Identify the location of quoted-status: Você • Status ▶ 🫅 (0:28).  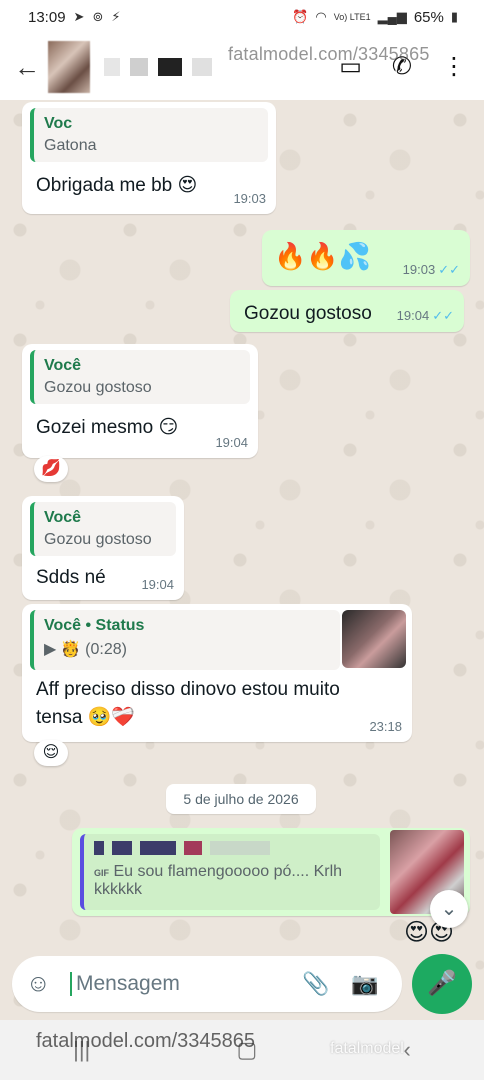
(185, 640).